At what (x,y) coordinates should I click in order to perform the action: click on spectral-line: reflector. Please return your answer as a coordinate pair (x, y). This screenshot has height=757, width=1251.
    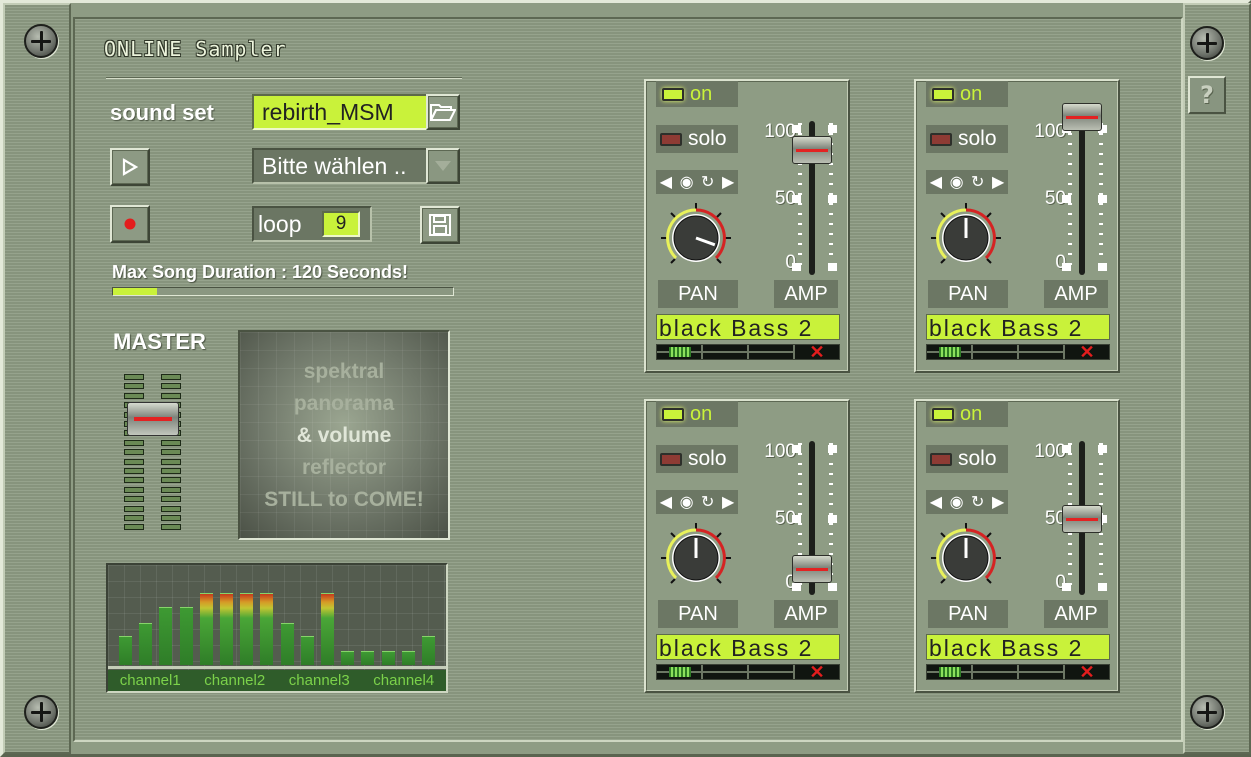
    Looking at the image, I should click on (344, 467).